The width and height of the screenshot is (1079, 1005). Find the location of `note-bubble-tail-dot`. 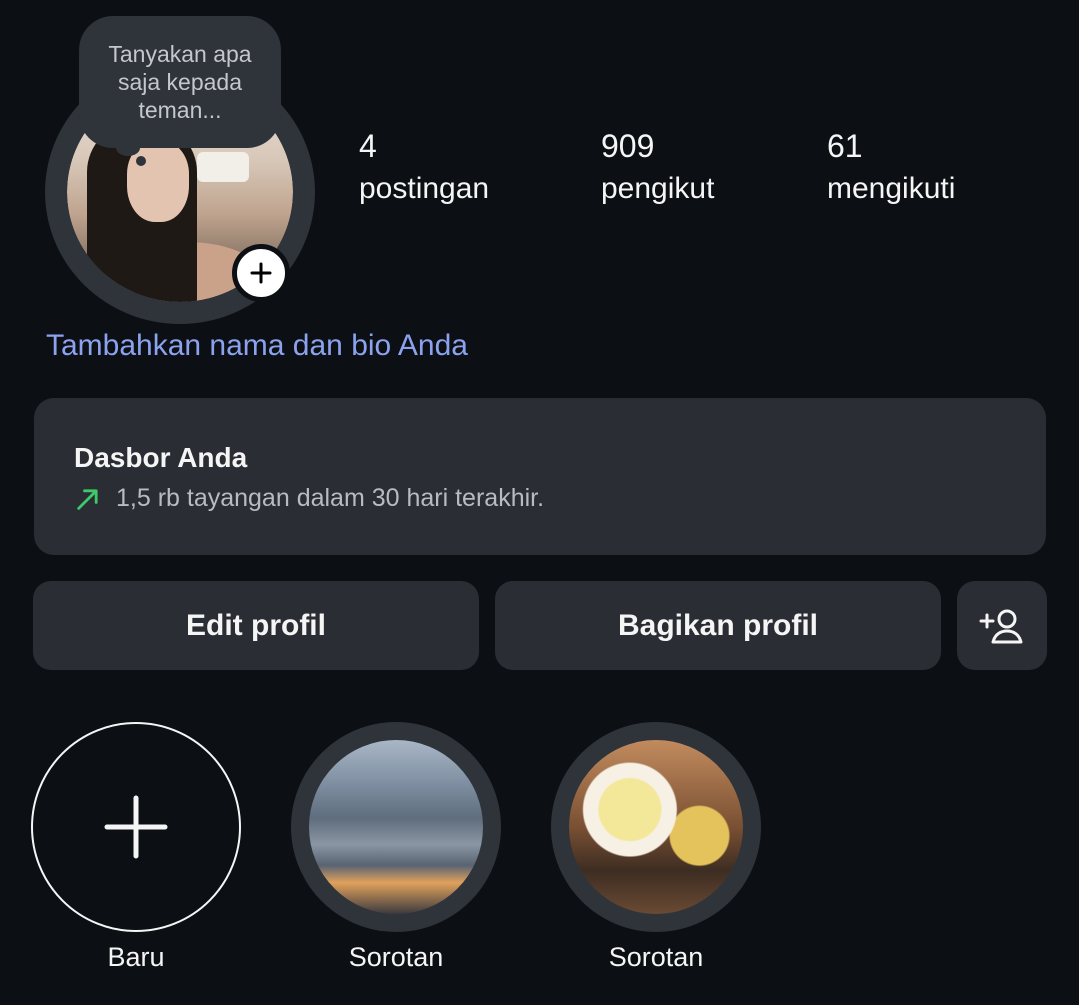

note-bubble-tail-dot is located at coordinates (141, 161).